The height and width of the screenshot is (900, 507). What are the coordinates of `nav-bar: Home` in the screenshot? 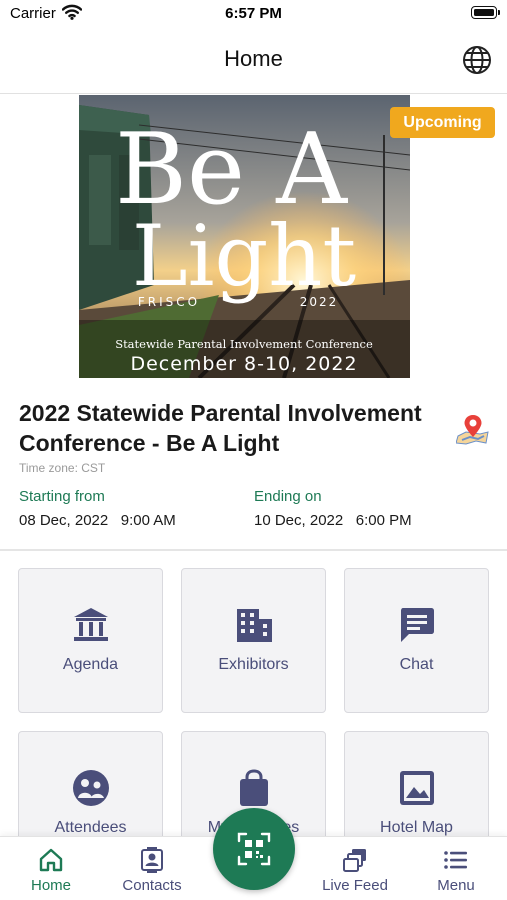 It's located at (253, 61).